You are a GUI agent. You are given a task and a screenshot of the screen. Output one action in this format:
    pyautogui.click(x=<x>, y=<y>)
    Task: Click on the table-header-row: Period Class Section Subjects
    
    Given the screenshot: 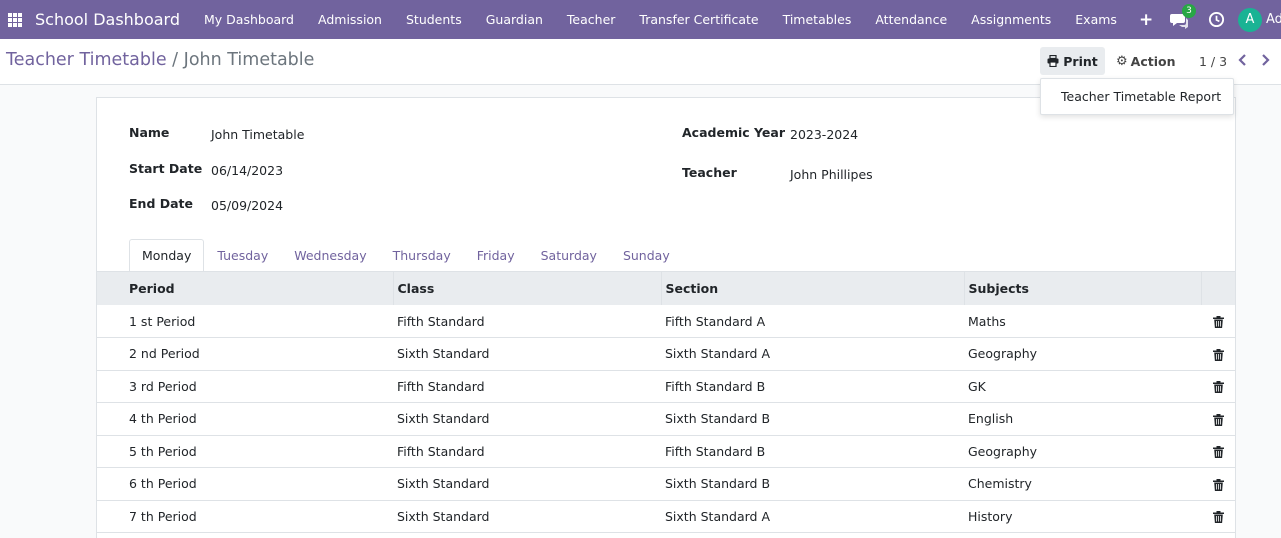 What is the action you would take?
    pyautogui.click(x=666, y=288)
    